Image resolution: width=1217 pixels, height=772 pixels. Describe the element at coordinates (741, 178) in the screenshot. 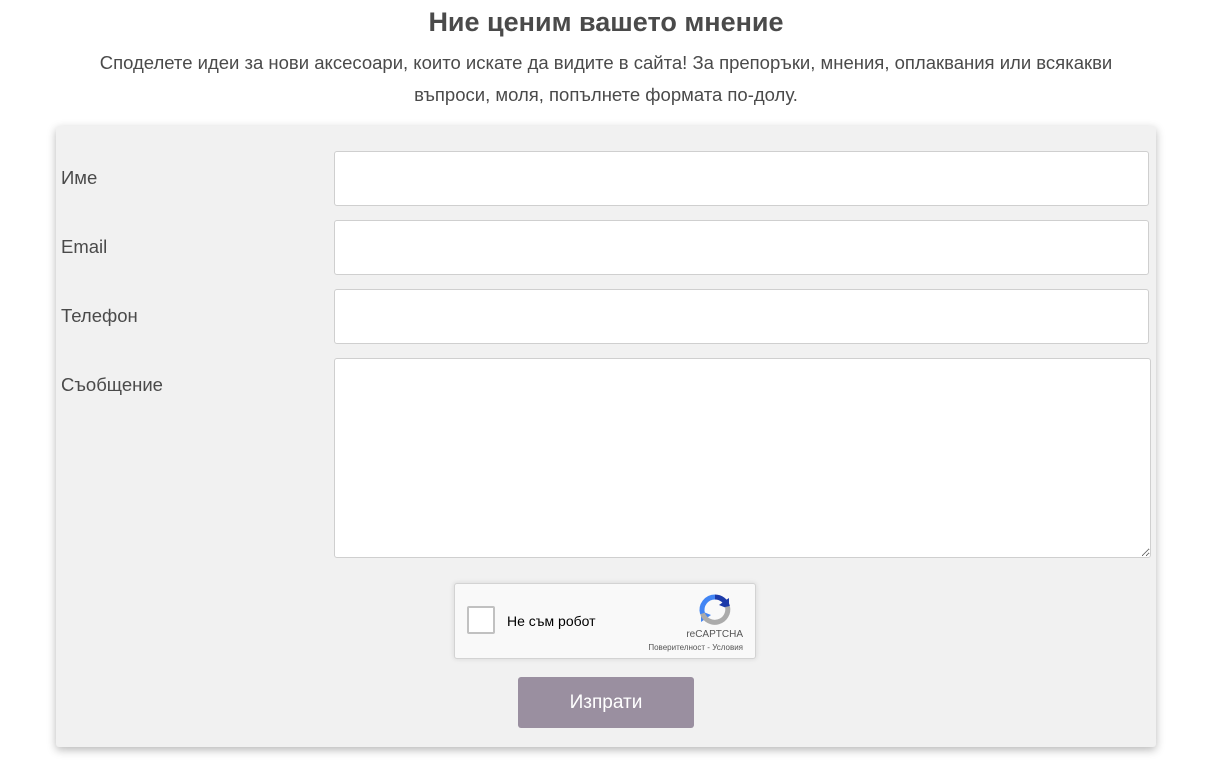

I see `name-field` at that location.